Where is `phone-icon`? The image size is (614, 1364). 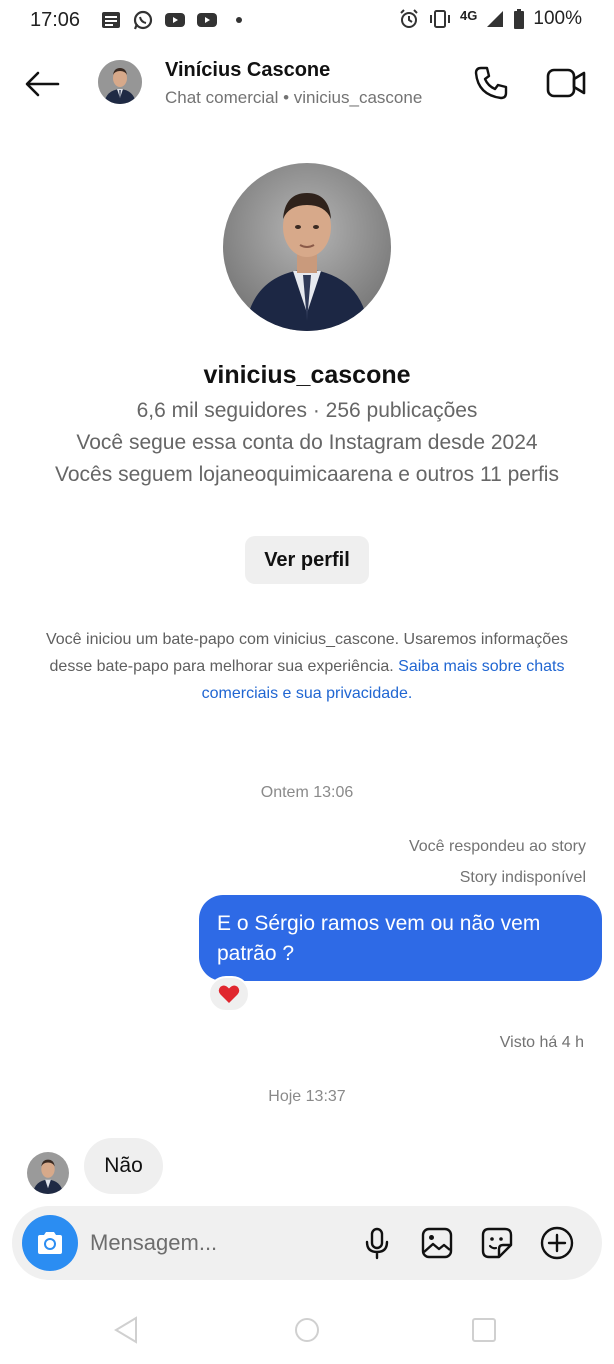
phone-icon is located at coordinates (491, 83).